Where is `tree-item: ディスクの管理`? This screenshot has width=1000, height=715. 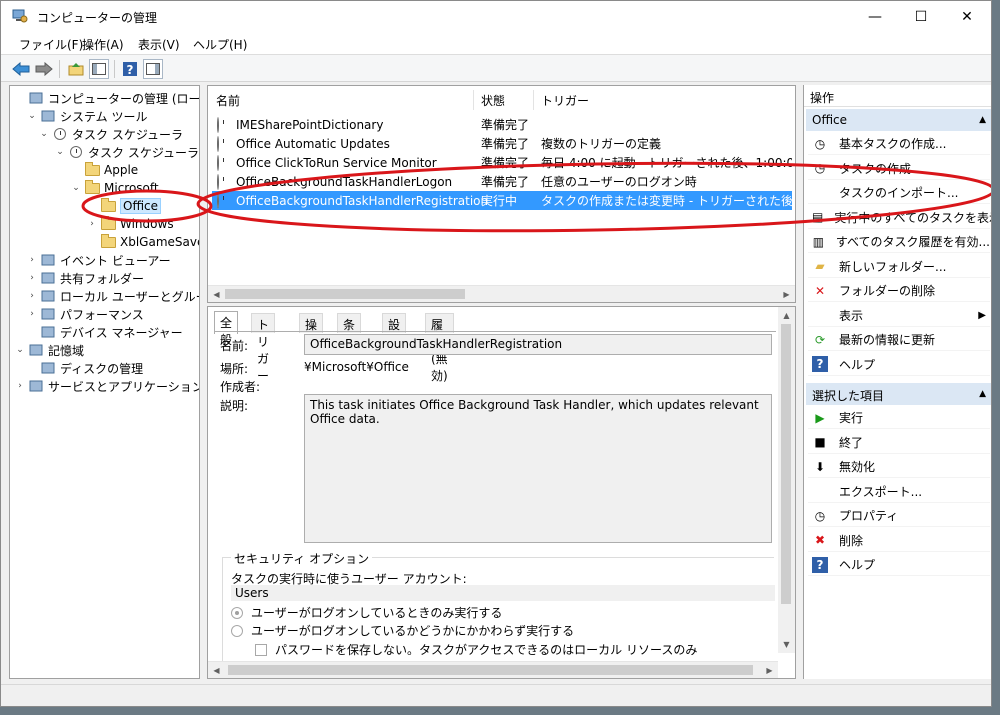 tree-item: ディスクの管理 is located at coordinates (84, 368).